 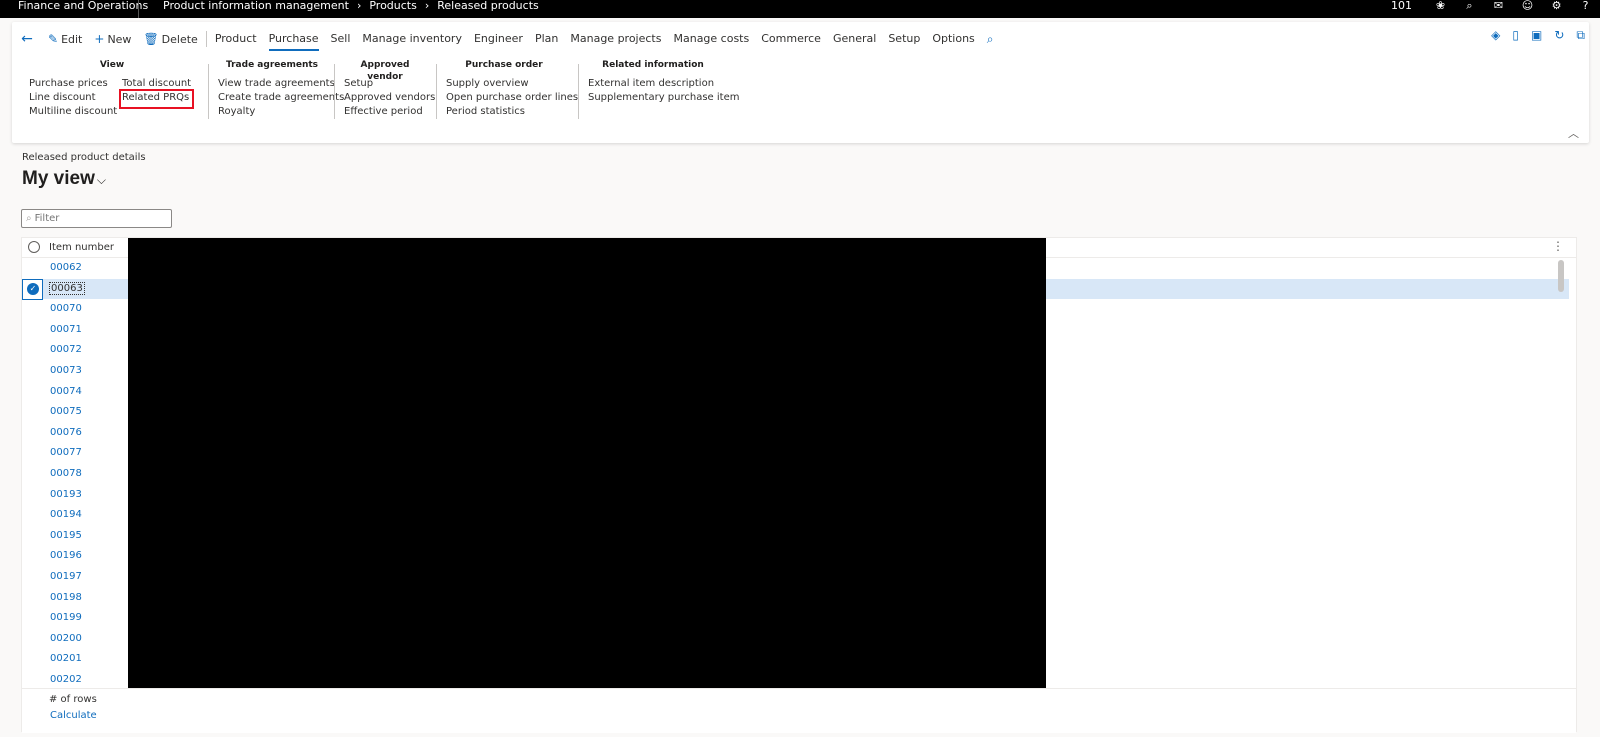 What do you see at coordinates (791, 39) in the screenshot?
I see `tab-commerce: Commerce` at bounding box center [791, 39].